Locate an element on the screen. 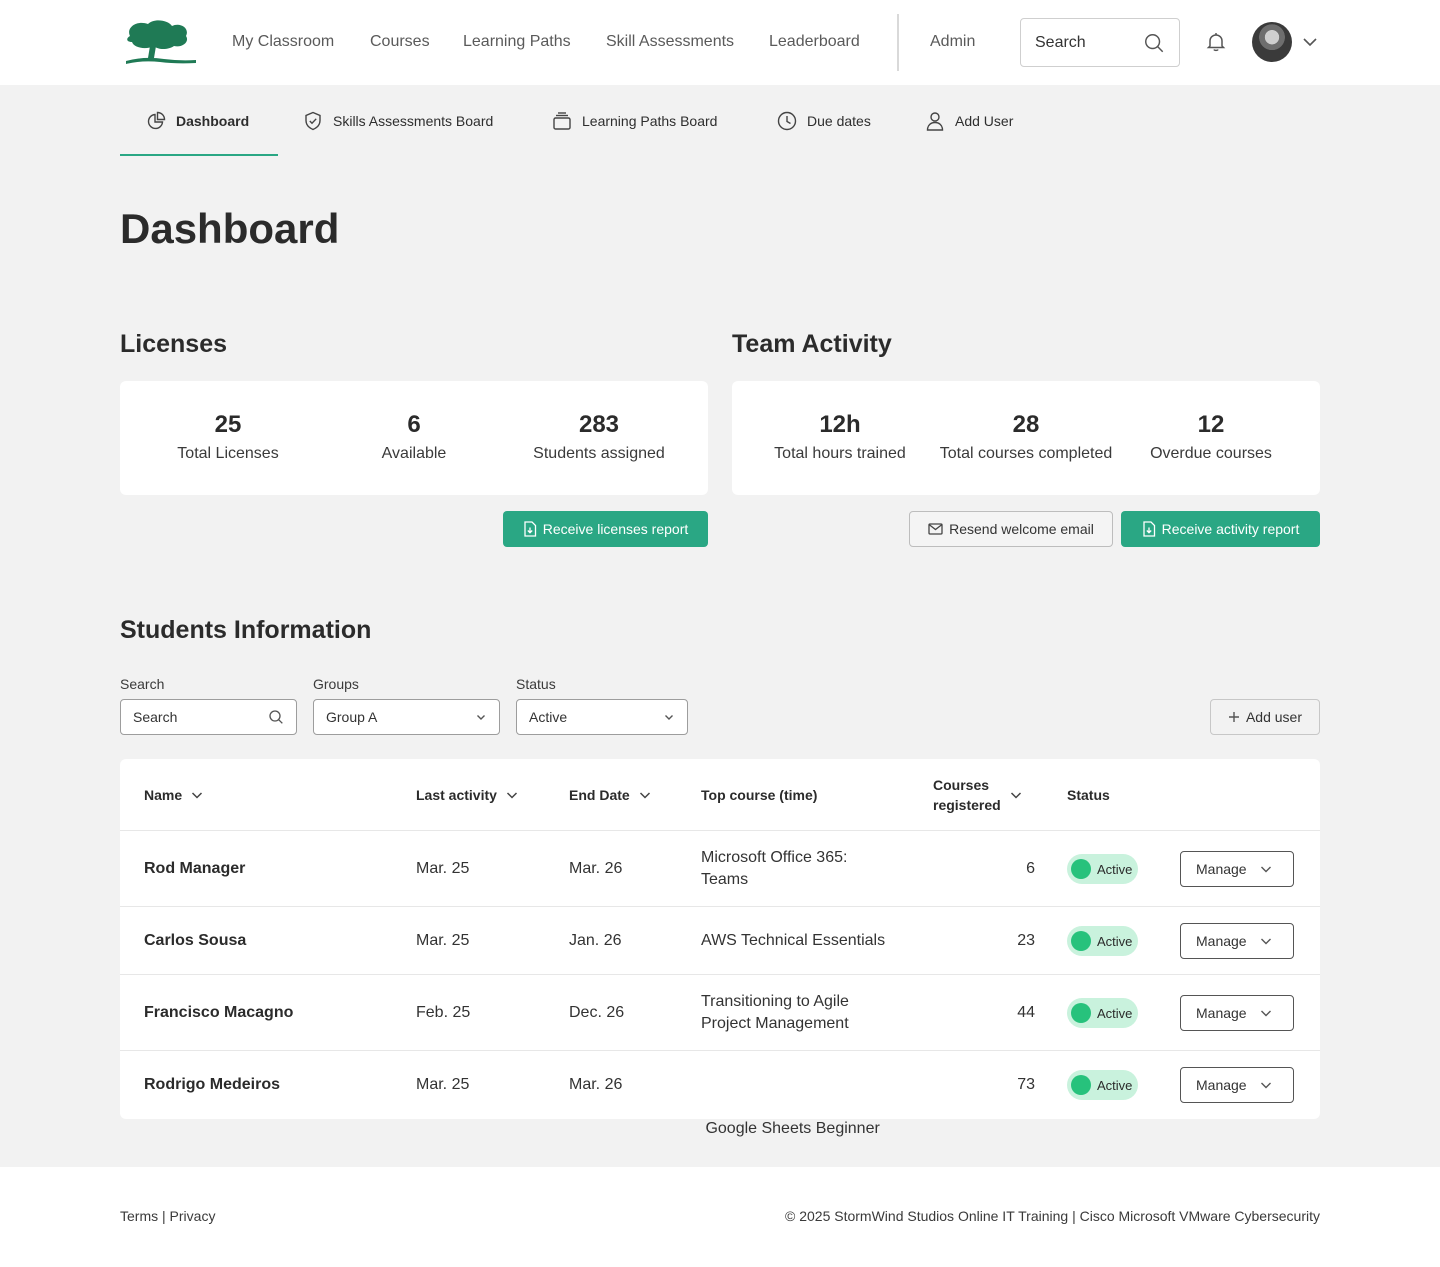  column-header-label: Top course (time) is located at coordinates (759, 795).